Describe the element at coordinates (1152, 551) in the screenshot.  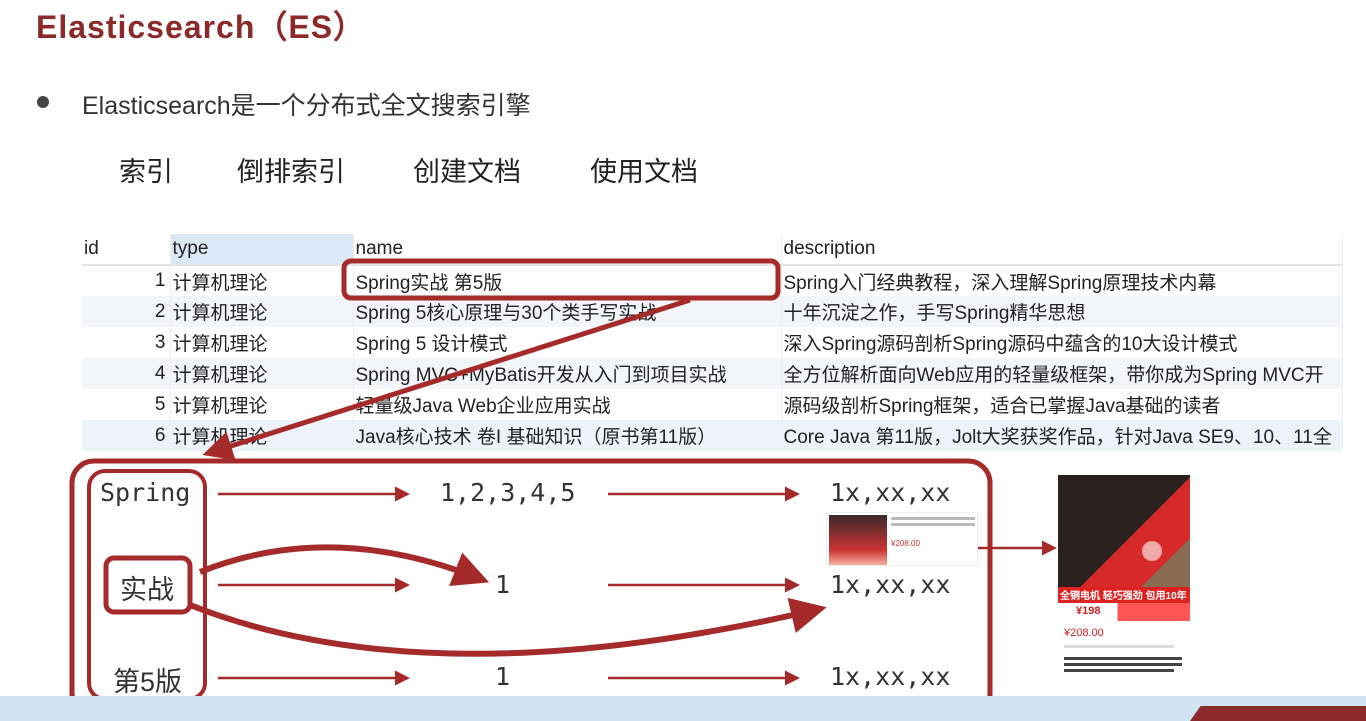
I see `play-icon` at that location.